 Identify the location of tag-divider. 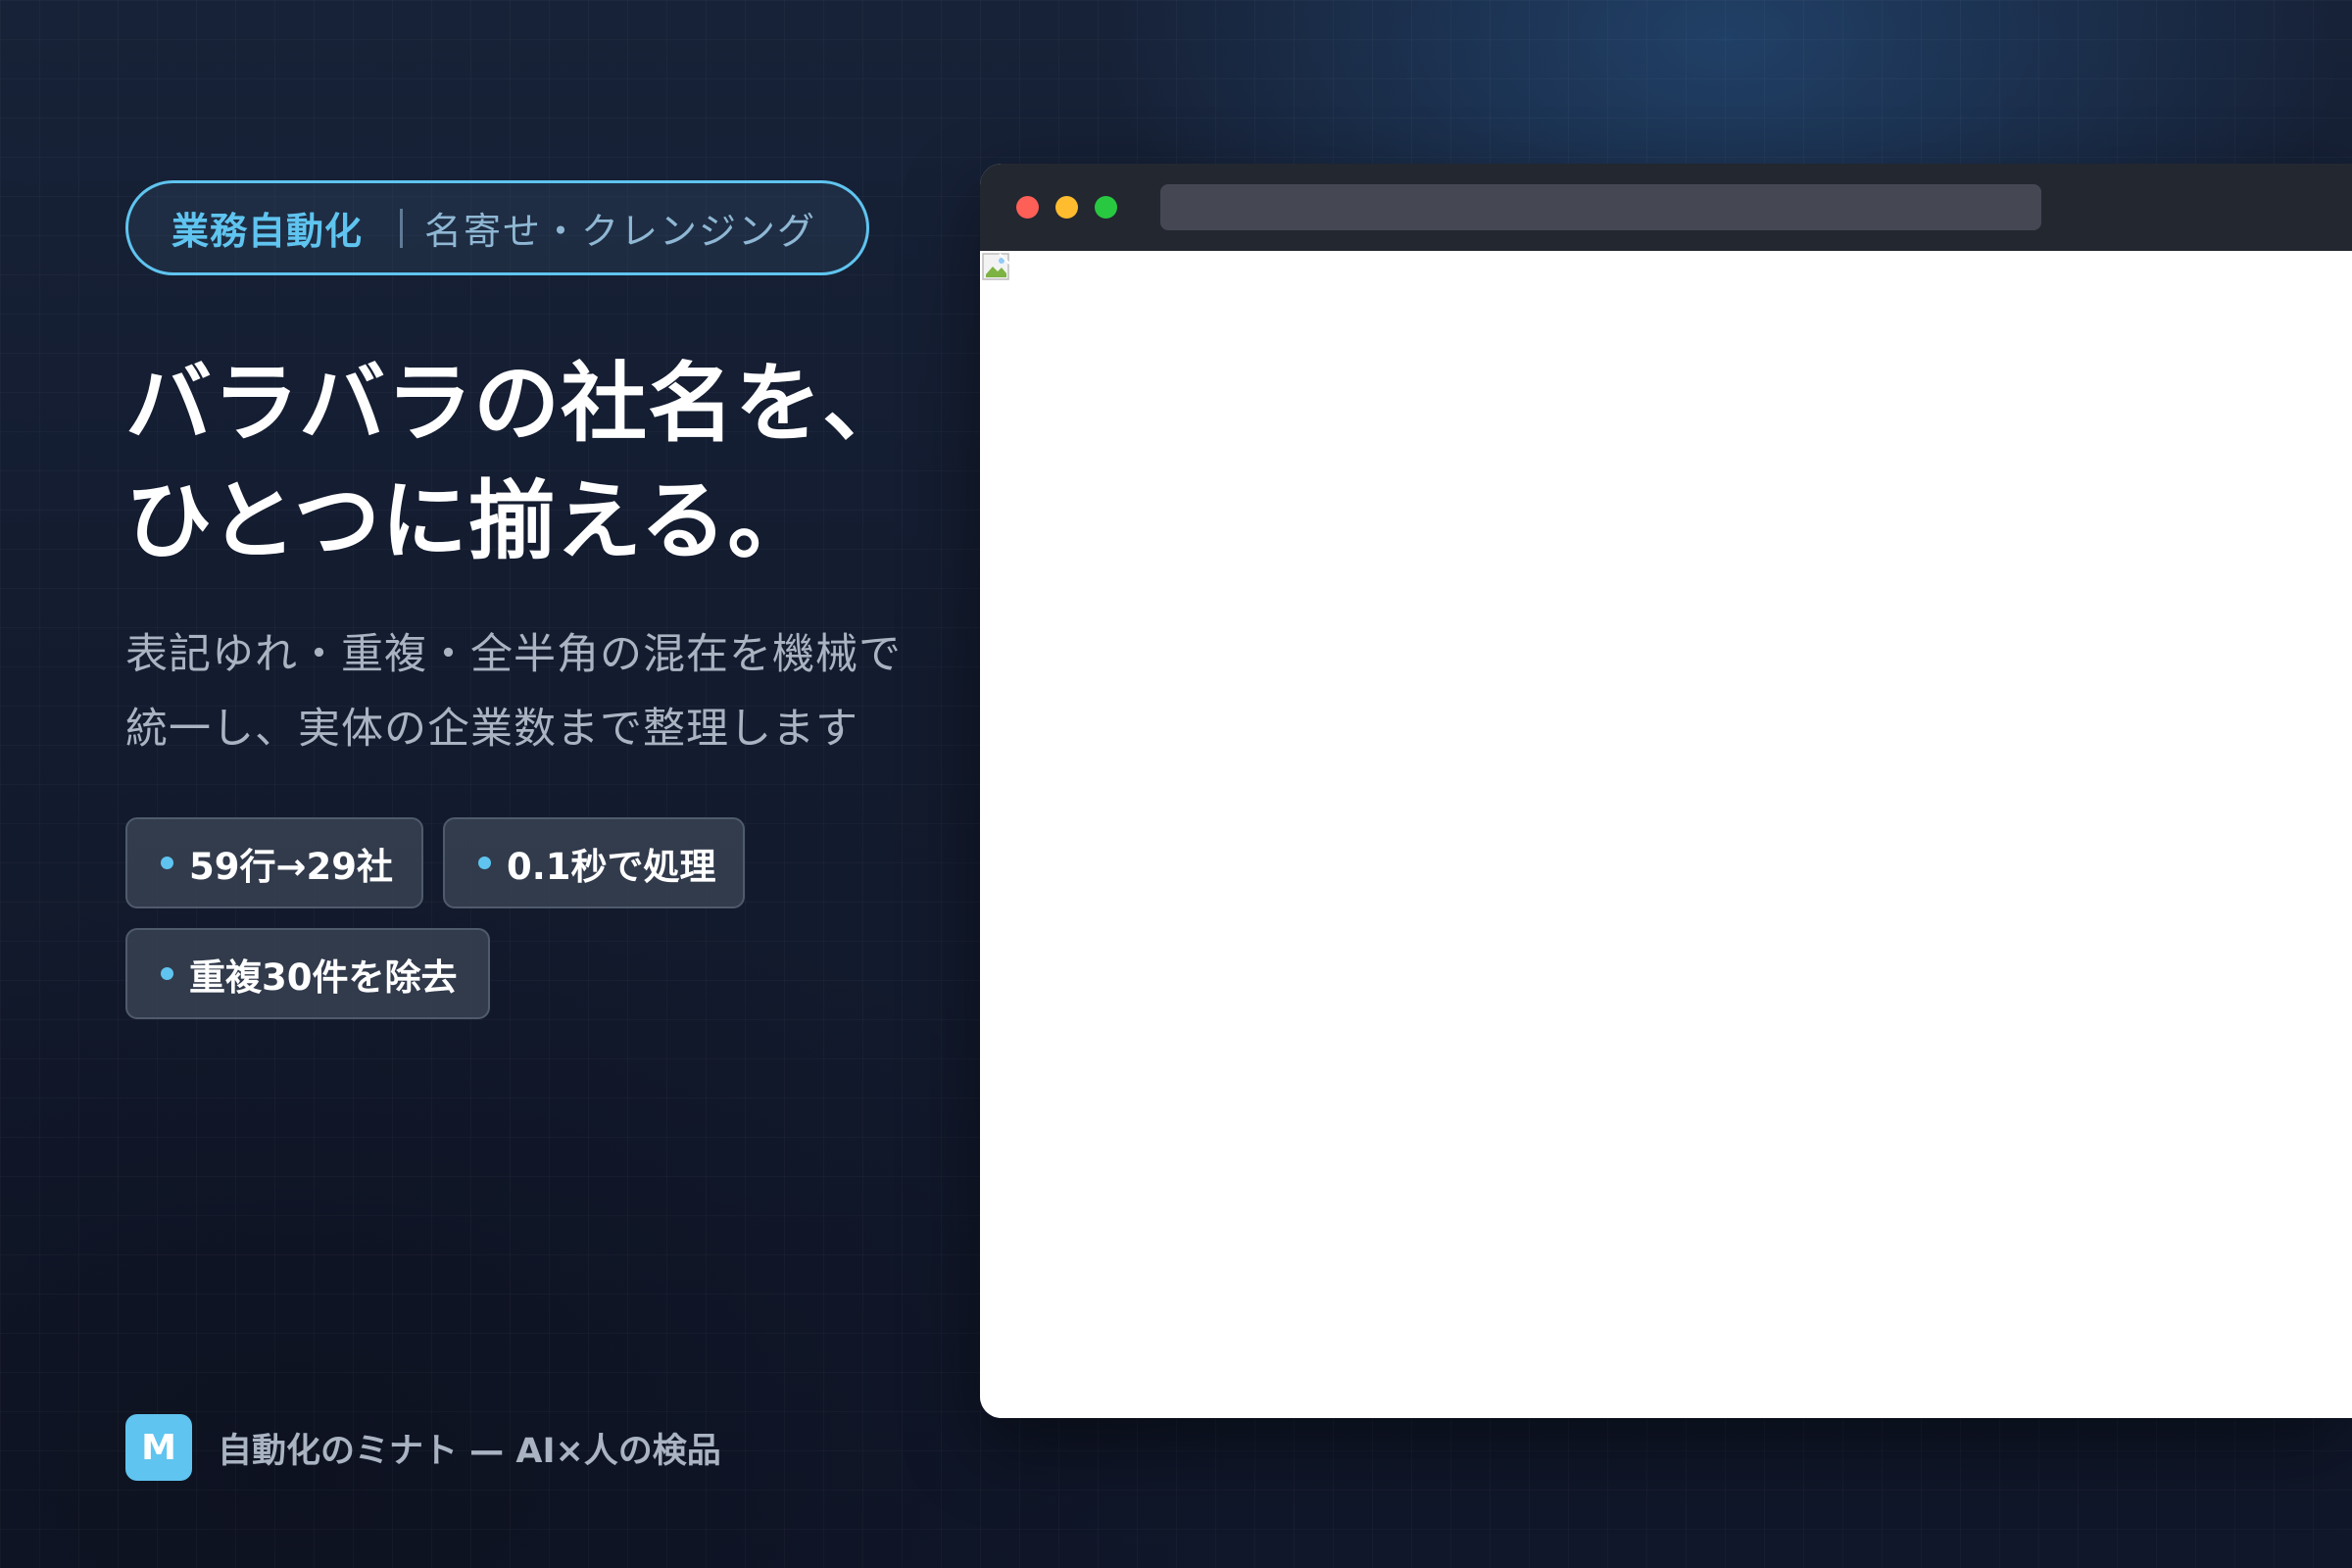
(402, 228).